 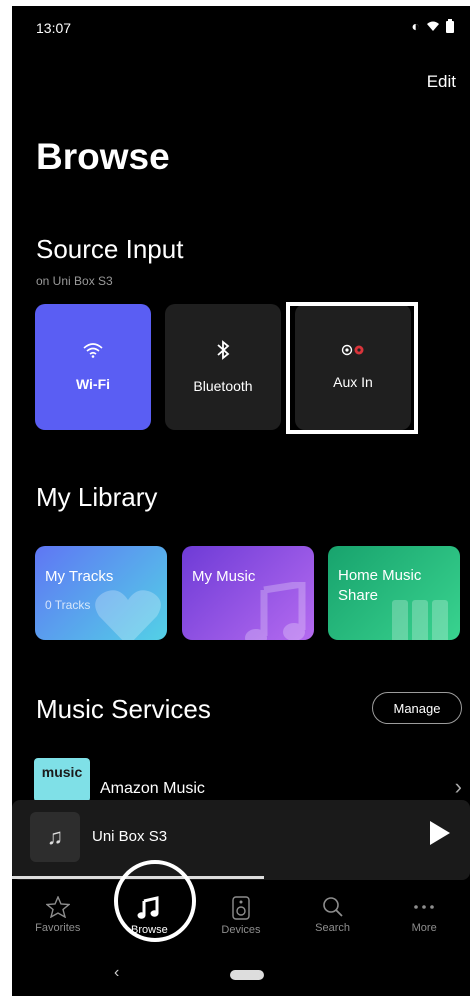 I want to click on vibrate-icon: ◐, so click(x=415, y=26).